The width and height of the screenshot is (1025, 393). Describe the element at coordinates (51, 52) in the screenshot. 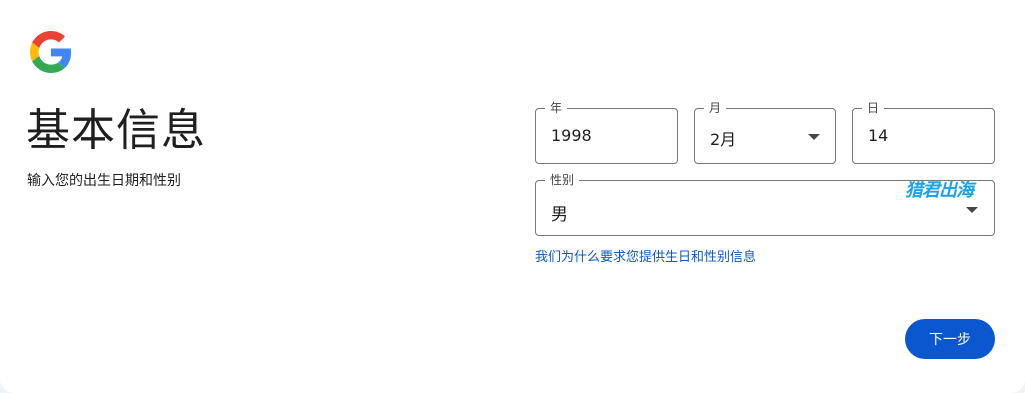

I see `google-g-logo-icon` at that location.